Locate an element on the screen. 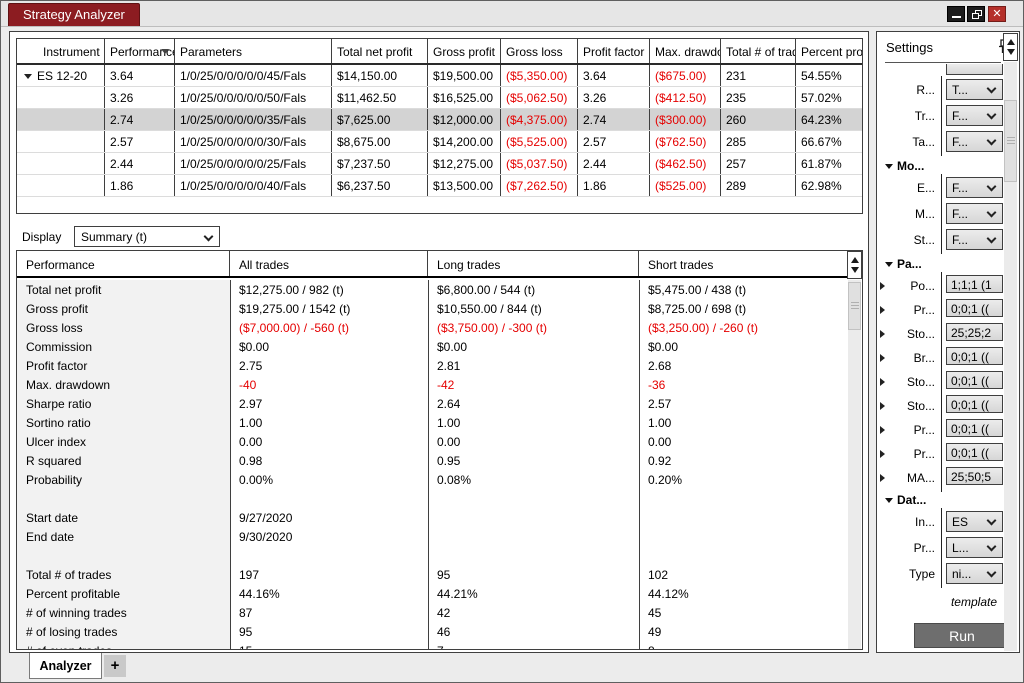 The image size is (1024, 683). all-trades-value is located at coordinates (329, 555).